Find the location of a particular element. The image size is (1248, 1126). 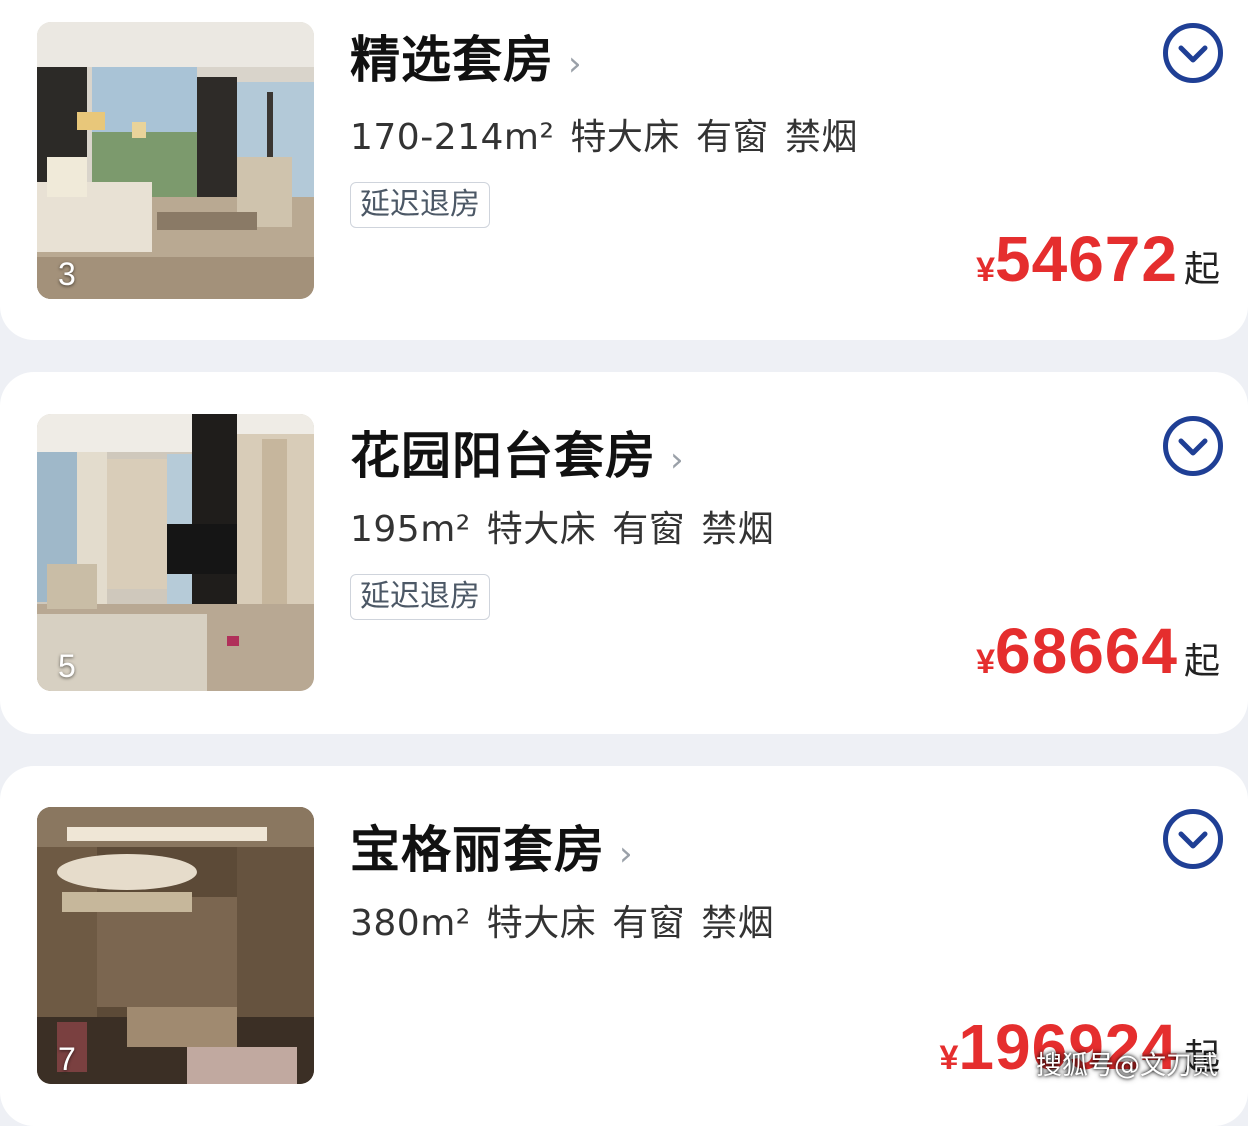

photo-count: 3 is located at coordinates (67, 274).